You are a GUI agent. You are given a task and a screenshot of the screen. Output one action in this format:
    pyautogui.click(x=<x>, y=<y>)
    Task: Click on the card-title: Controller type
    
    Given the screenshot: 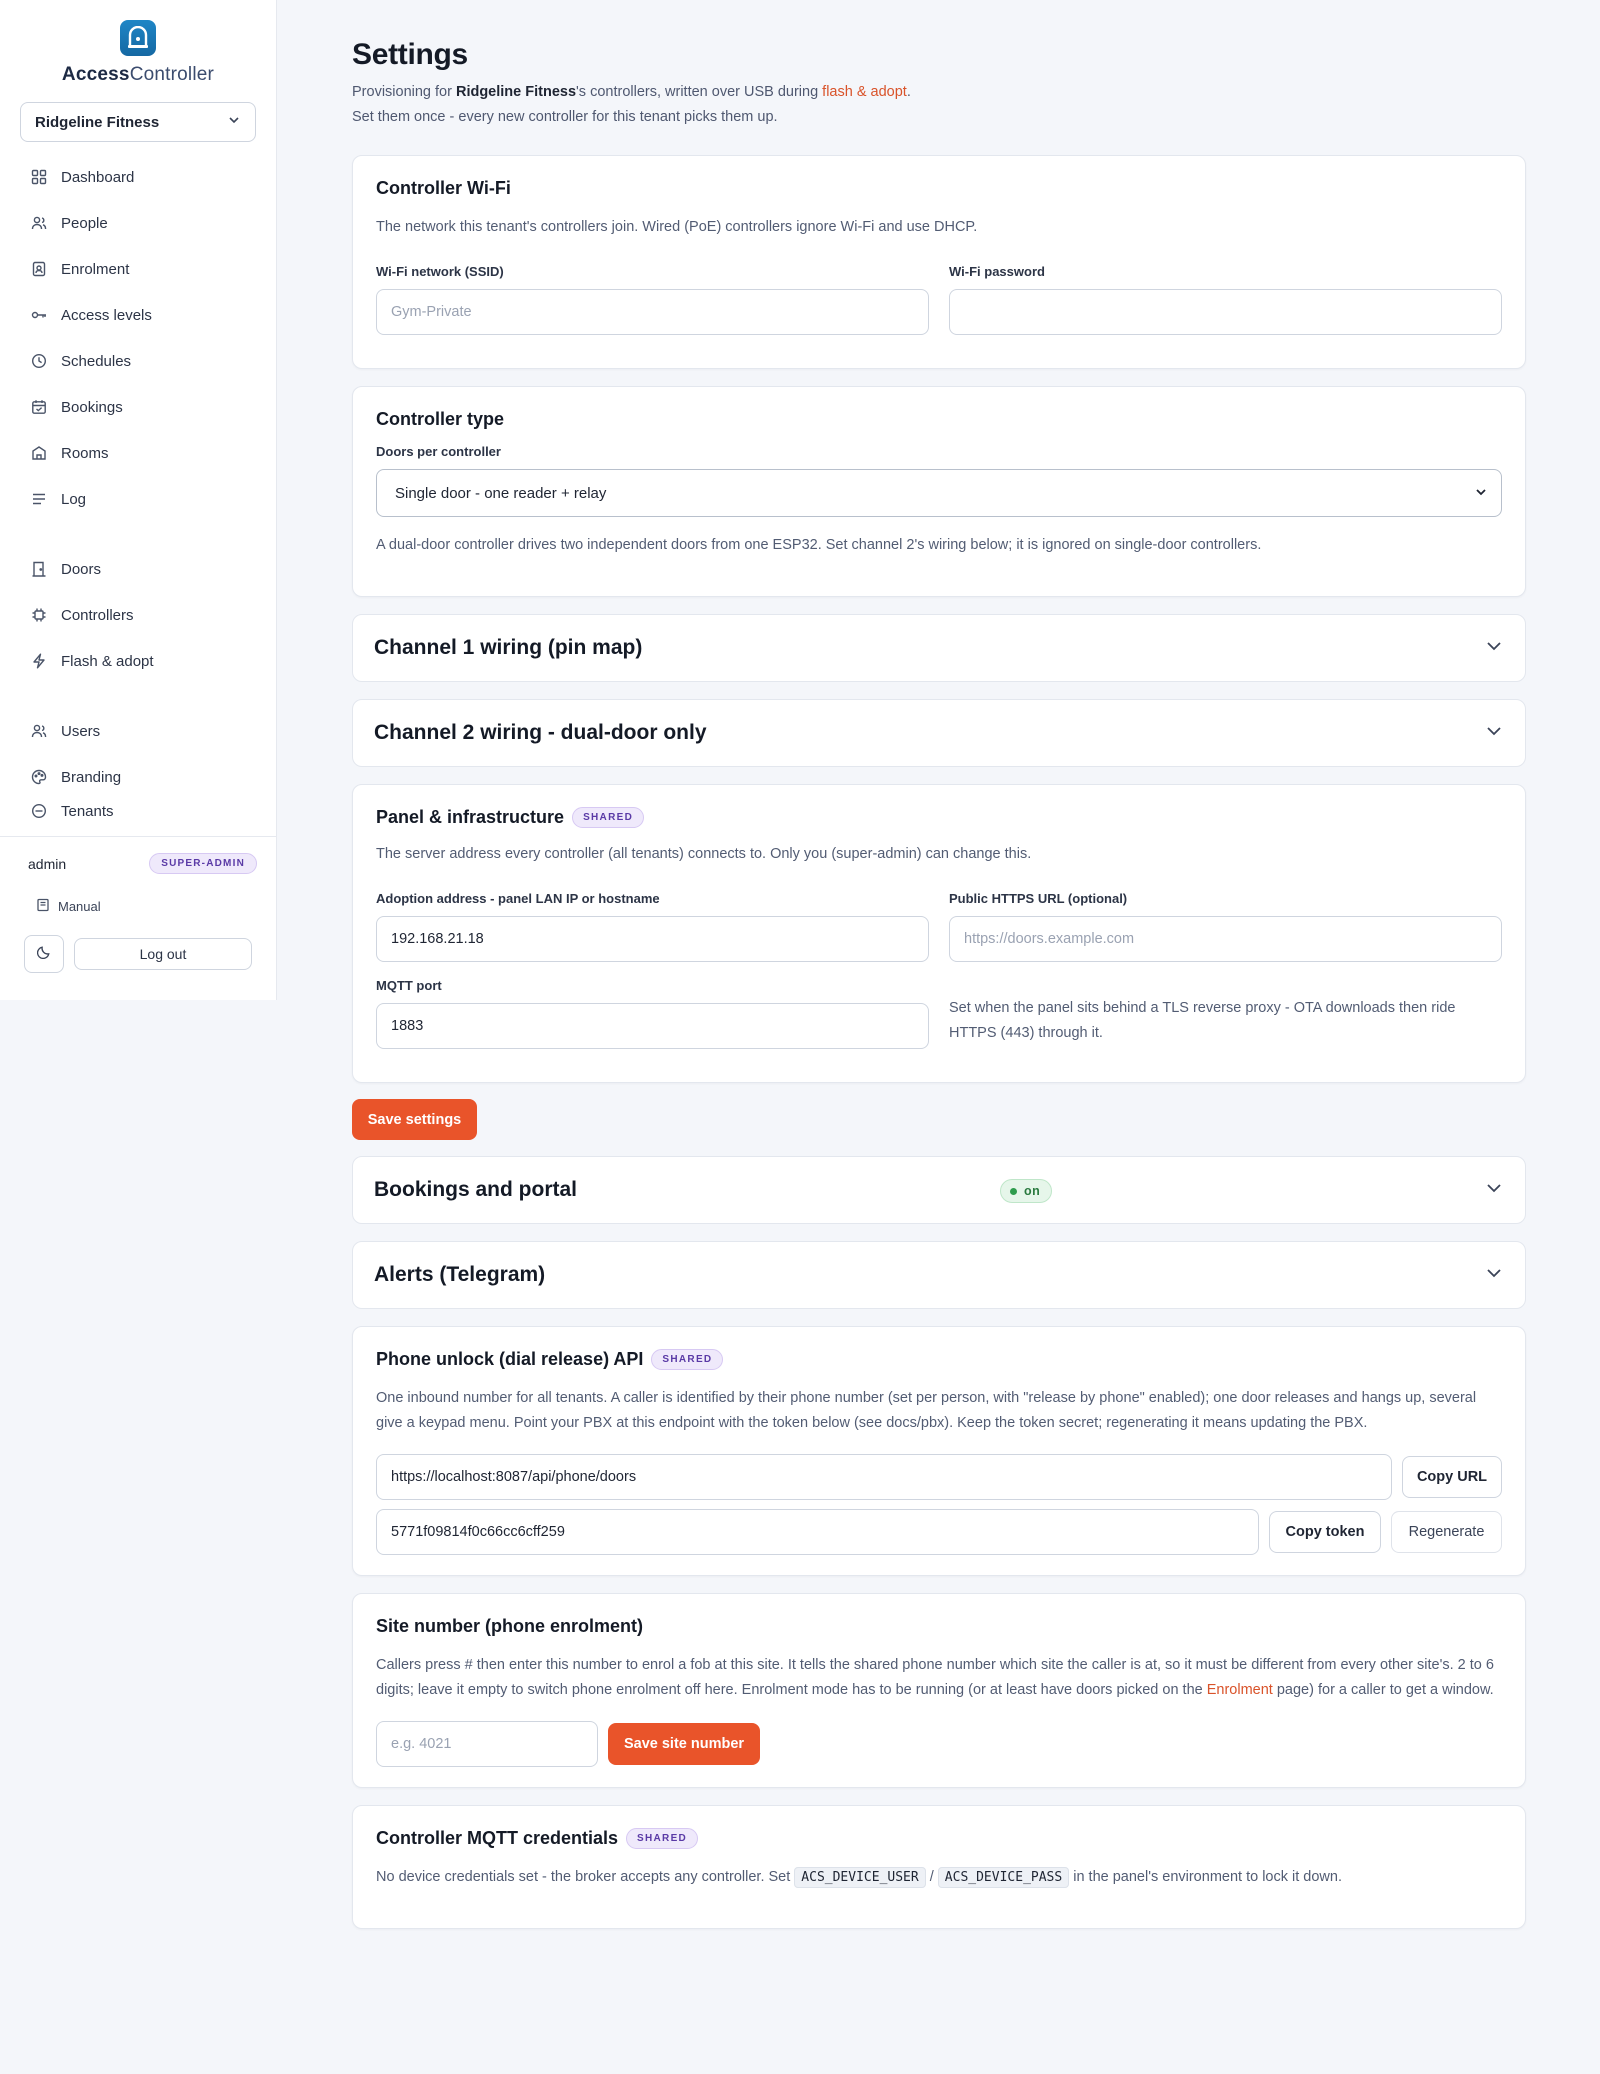 What is the action you would take?
    pyautogui.click(x=440, y=419)
    